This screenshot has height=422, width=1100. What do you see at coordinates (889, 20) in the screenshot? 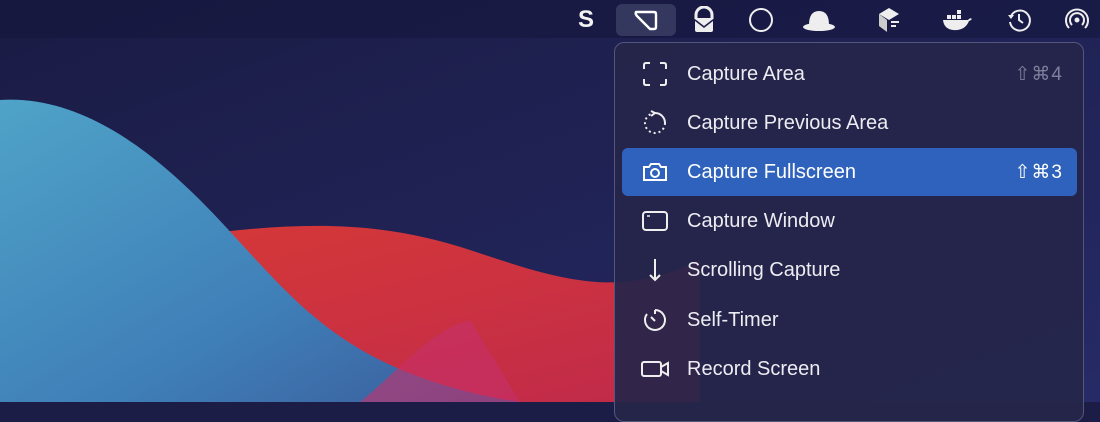
I see `cube-app-icon` at bounding box center [889, 20].